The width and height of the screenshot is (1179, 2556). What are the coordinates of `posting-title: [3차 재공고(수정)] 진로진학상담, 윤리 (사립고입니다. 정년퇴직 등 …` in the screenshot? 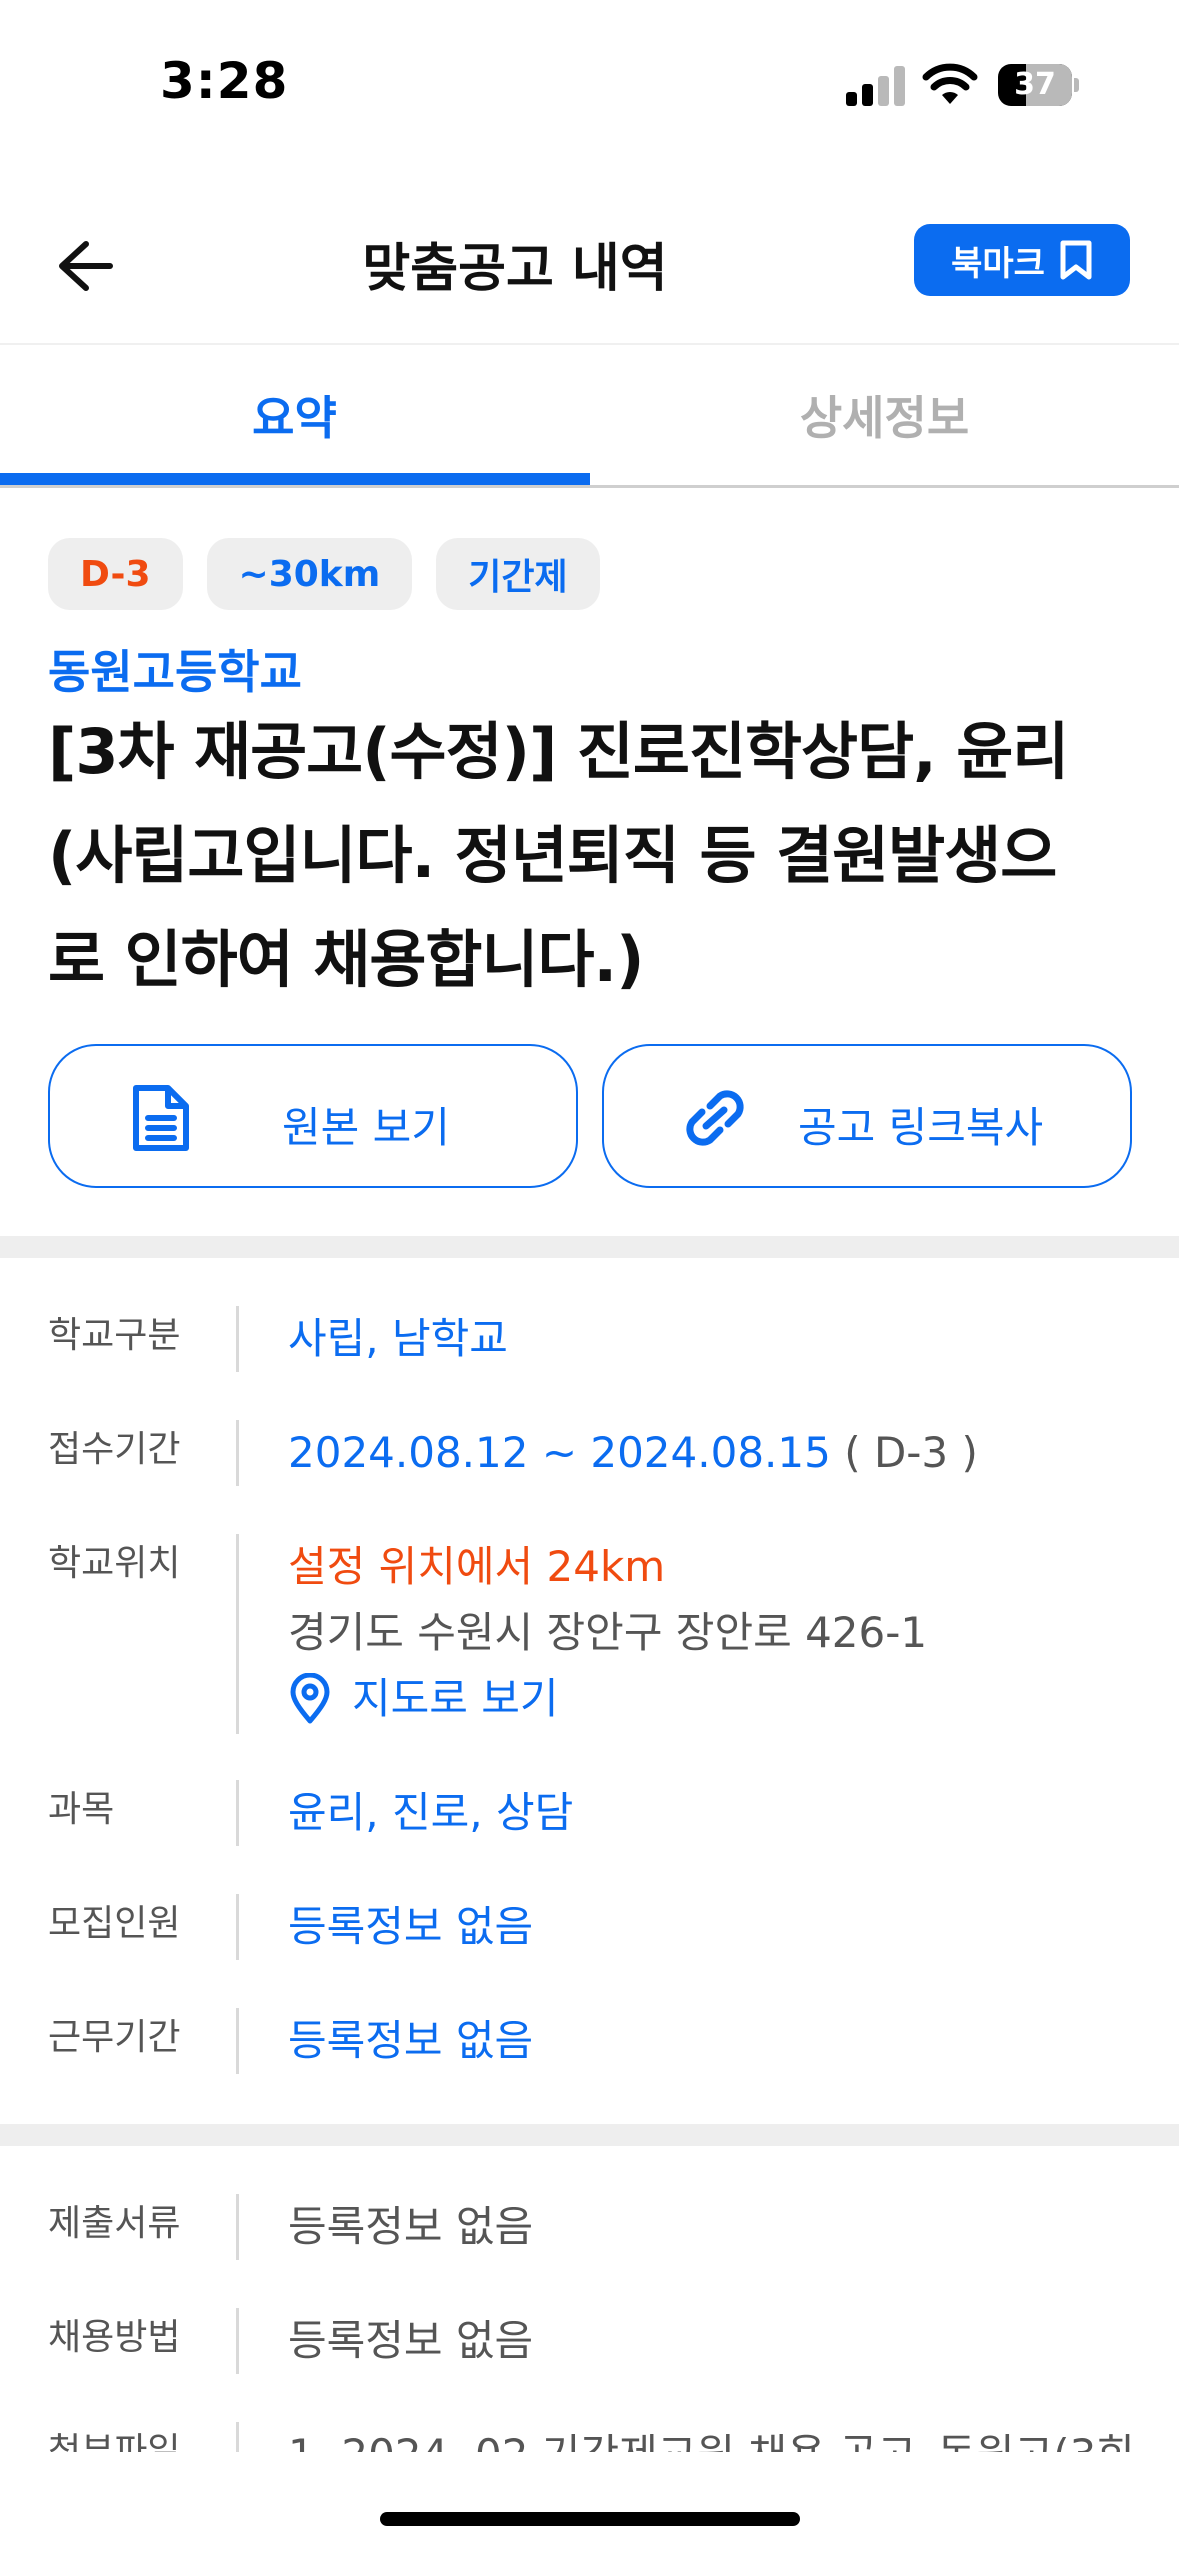 It's located at (593, 856).